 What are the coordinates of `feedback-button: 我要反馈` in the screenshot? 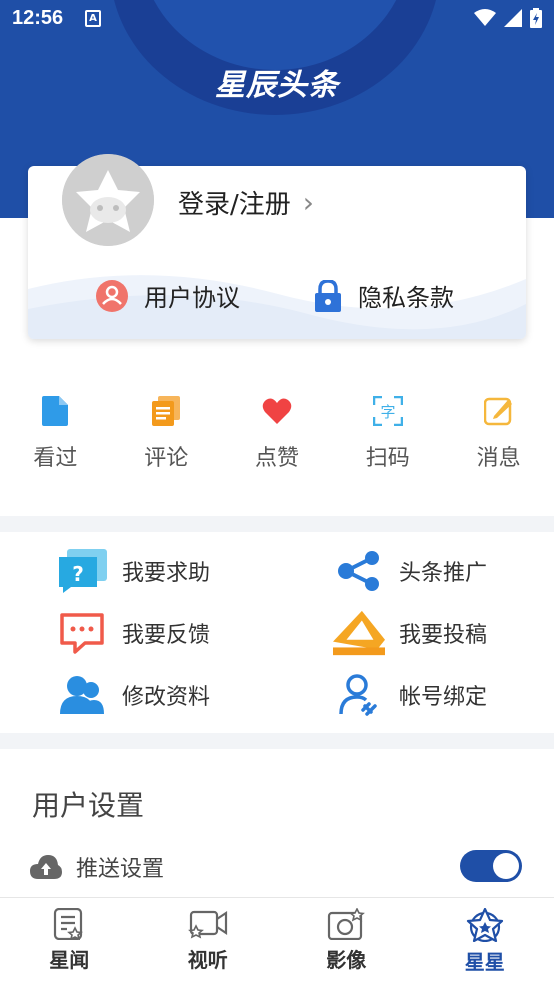 It's located at (133, 633).